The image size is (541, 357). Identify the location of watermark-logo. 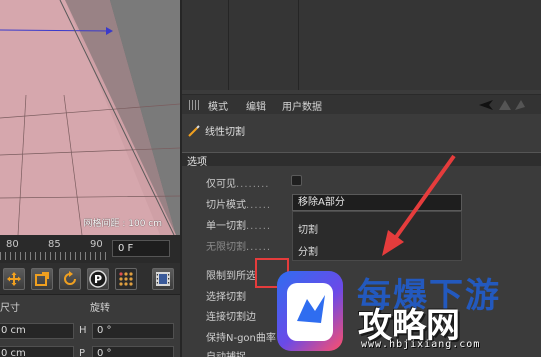
(310, 311).